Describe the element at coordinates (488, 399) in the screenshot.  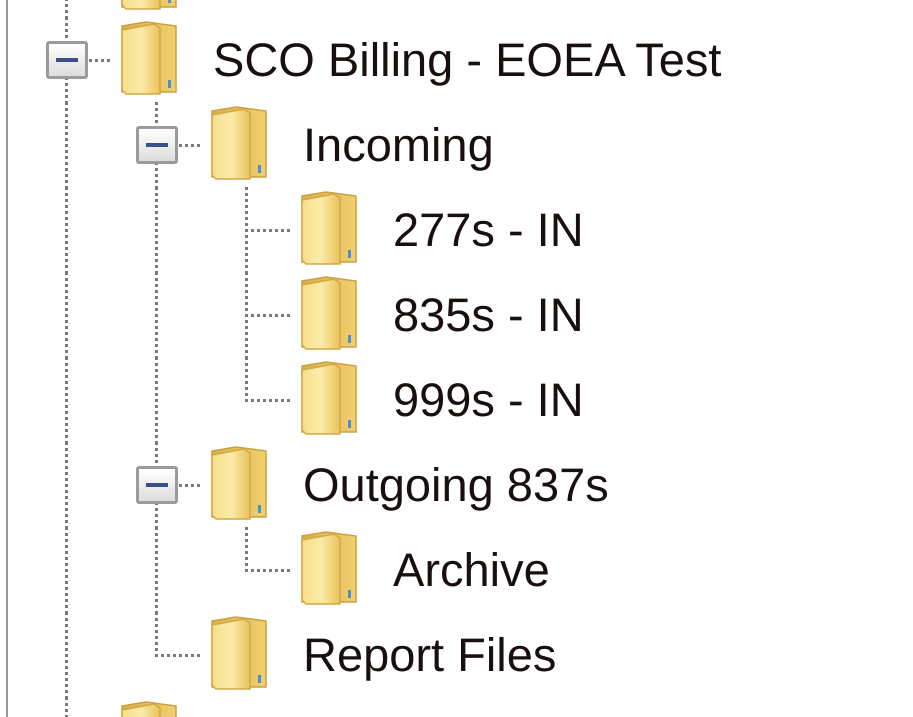
I see `folder-label: 999s - IN` at that location.